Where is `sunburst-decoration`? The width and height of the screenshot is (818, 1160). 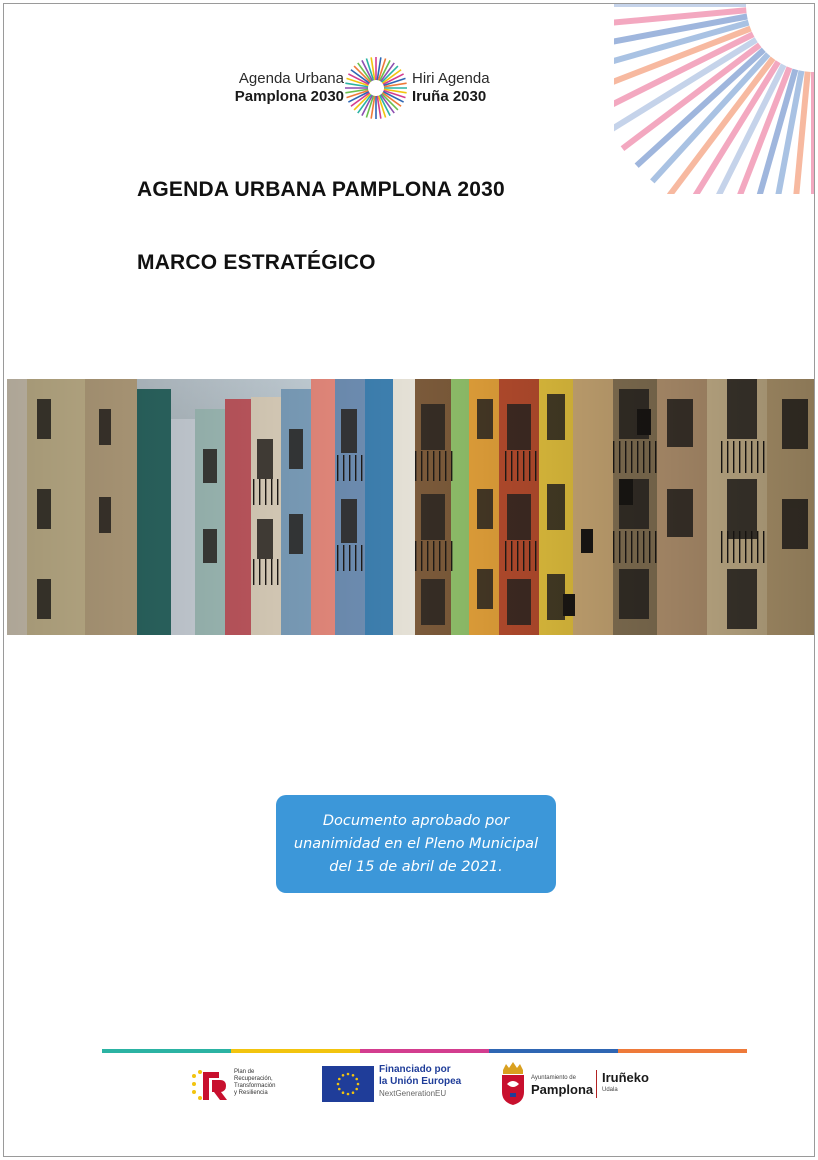
sunburst-decoration is located at coordinates (714, 99).